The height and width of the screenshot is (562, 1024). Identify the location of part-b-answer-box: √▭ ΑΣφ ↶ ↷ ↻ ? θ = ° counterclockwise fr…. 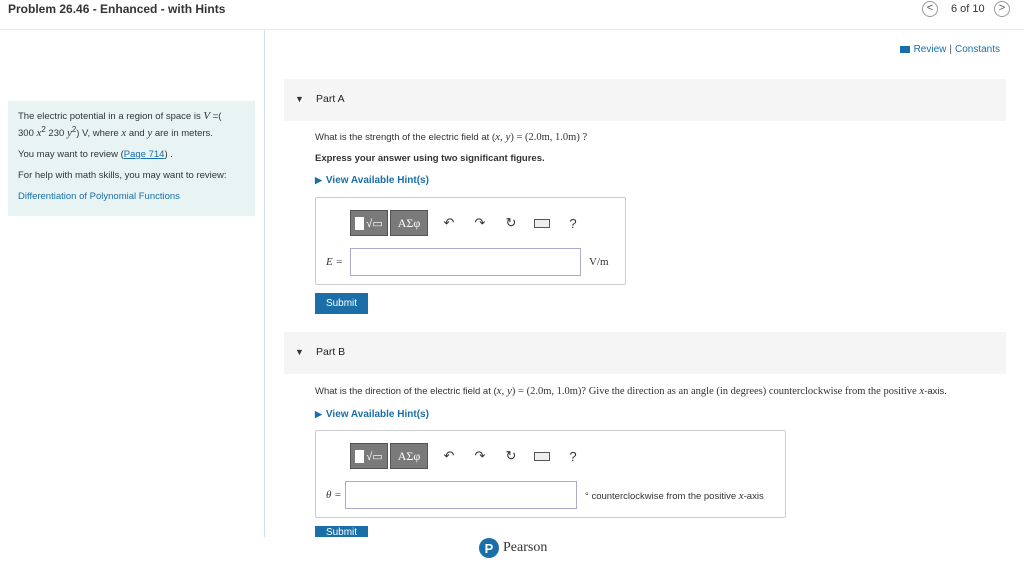
(550, 474).